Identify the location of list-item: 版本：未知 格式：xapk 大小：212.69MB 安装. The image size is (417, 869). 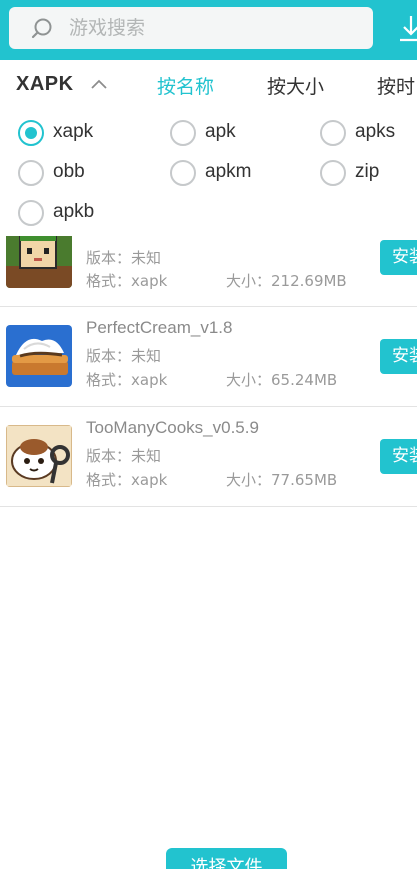
(208, 271).